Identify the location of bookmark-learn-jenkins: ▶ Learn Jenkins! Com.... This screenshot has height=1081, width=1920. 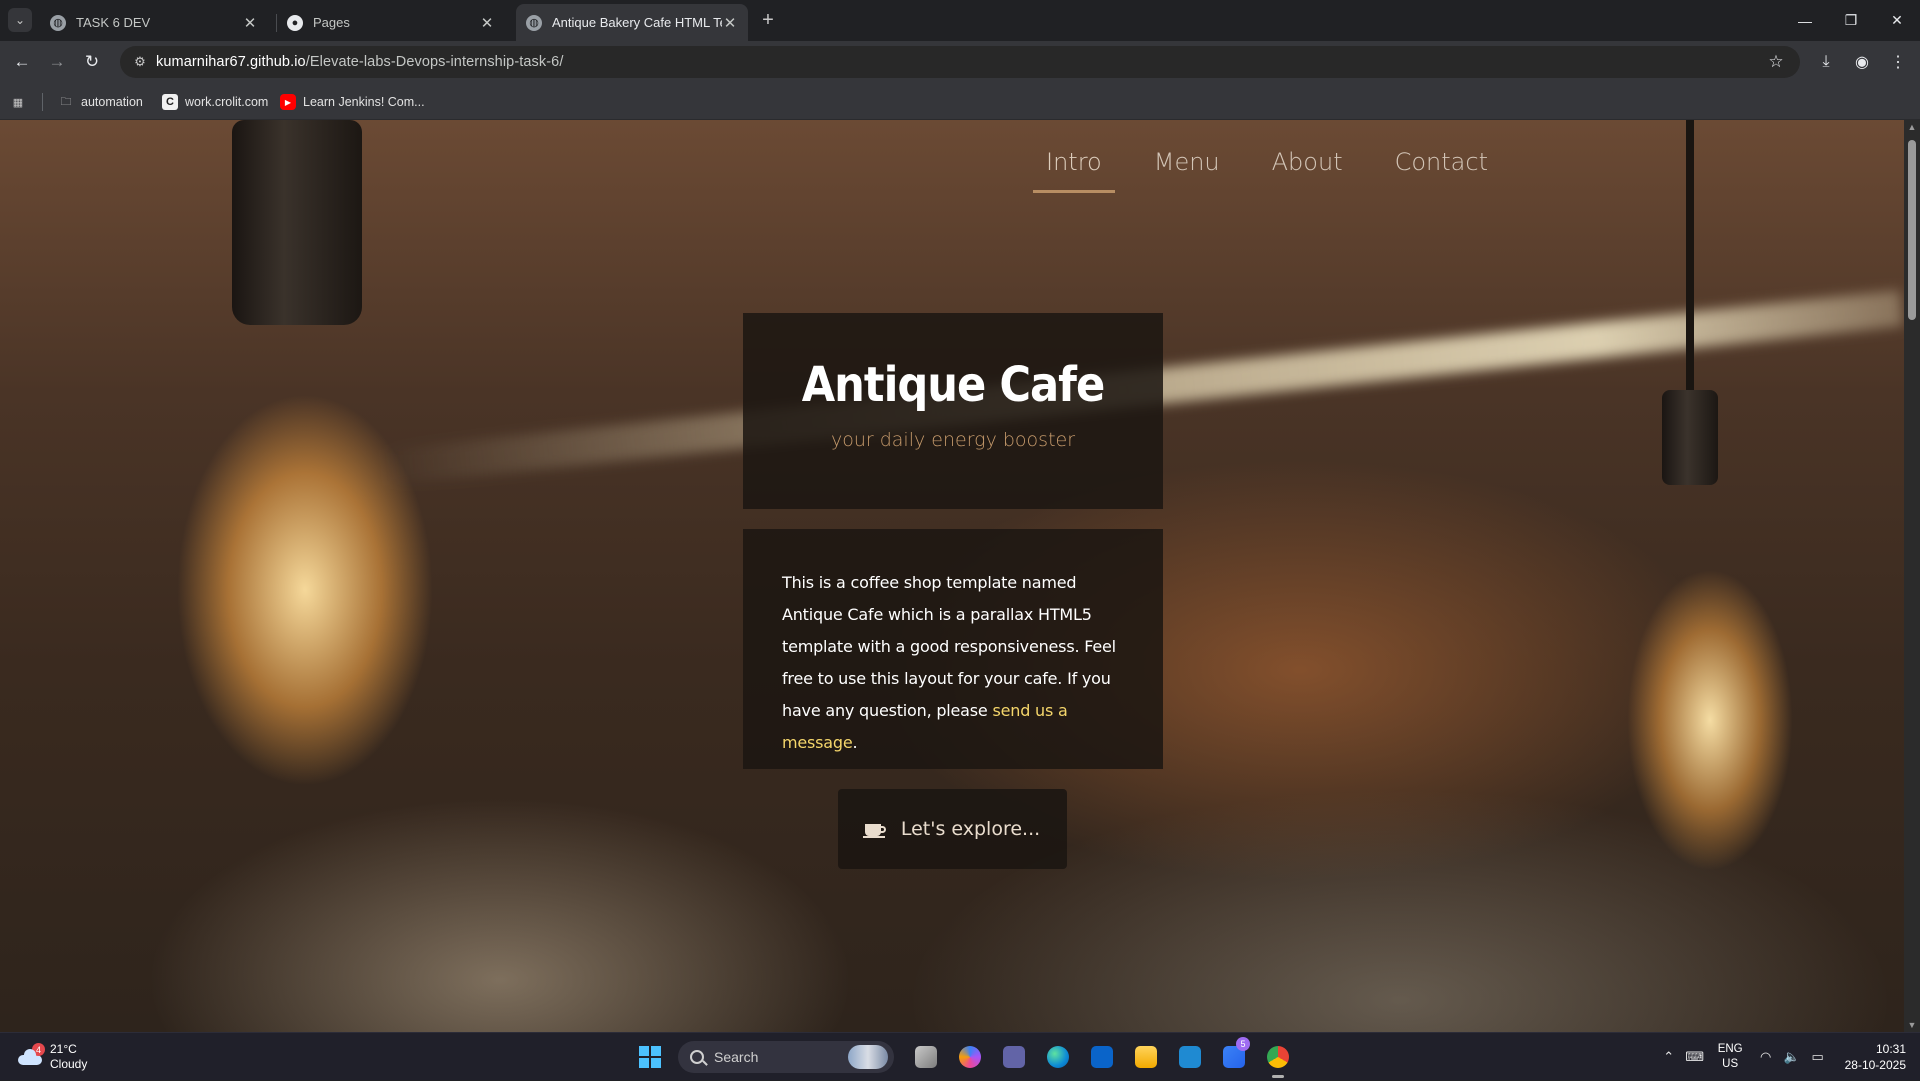
(352, 102).